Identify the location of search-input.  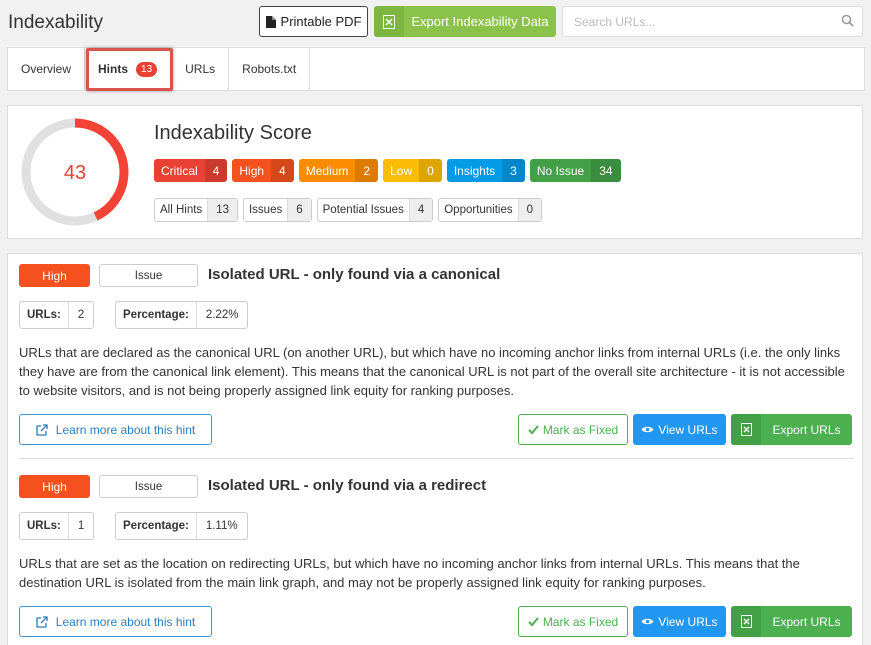
(693, 21).